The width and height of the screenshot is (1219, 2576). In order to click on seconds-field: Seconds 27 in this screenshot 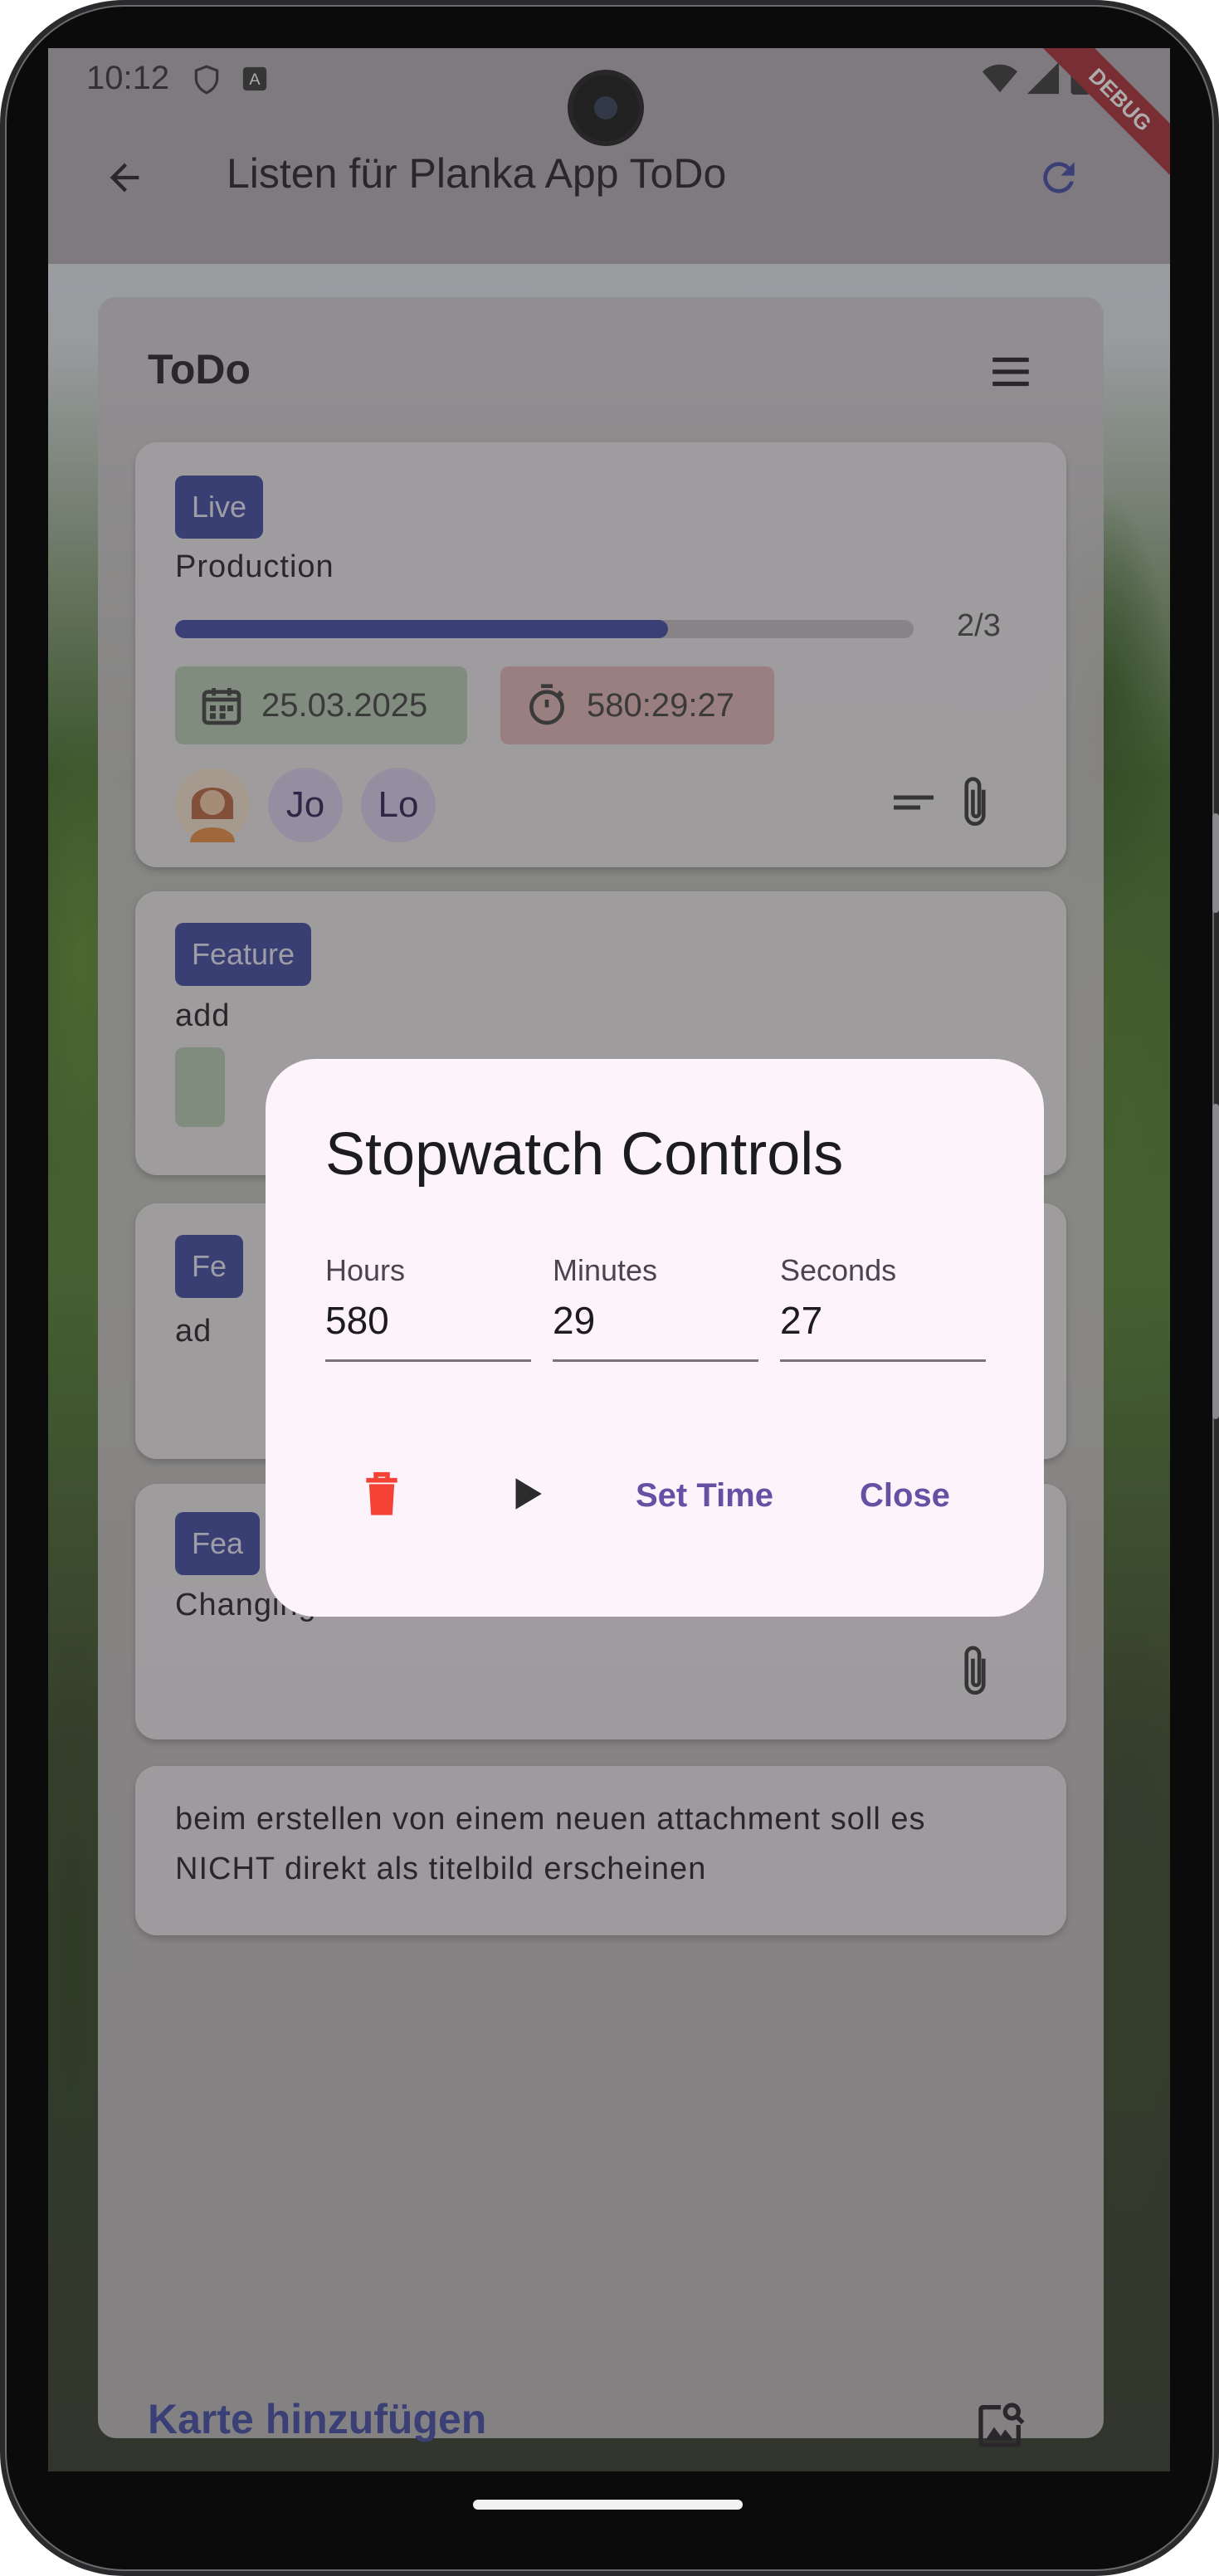, I will do `click(883, 1308)`.